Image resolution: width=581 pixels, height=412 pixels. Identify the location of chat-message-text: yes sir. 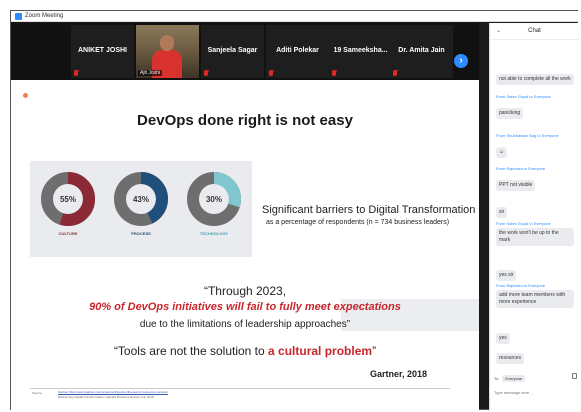
(506, 275).